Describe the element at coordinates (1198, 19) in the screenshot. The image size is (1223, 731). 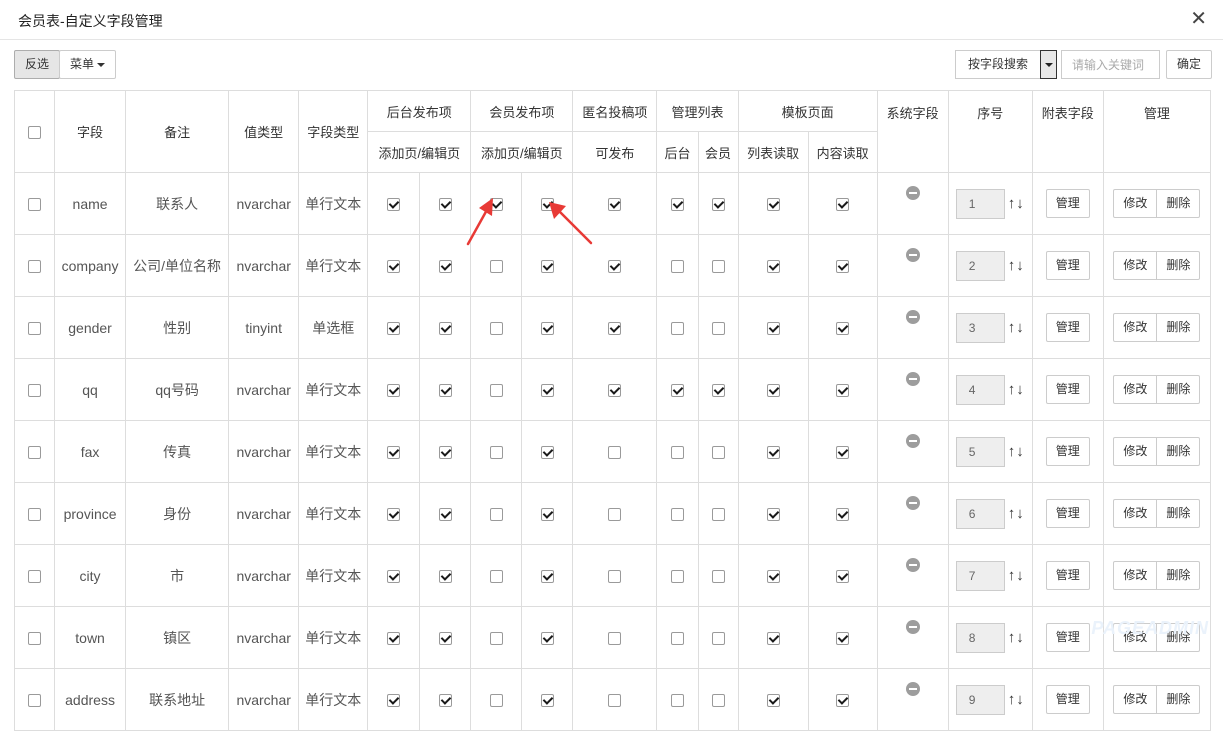
I see `close-icon: ✕` at that location.